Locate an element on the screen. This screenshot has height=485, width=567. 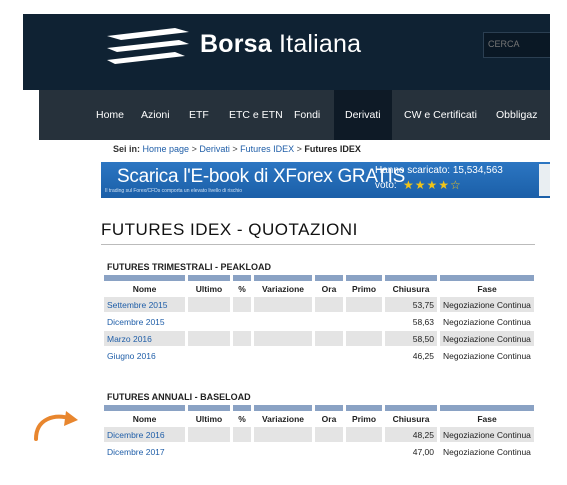
row-name-link: Dicembre 2015 is located at coordinates (144, 321).